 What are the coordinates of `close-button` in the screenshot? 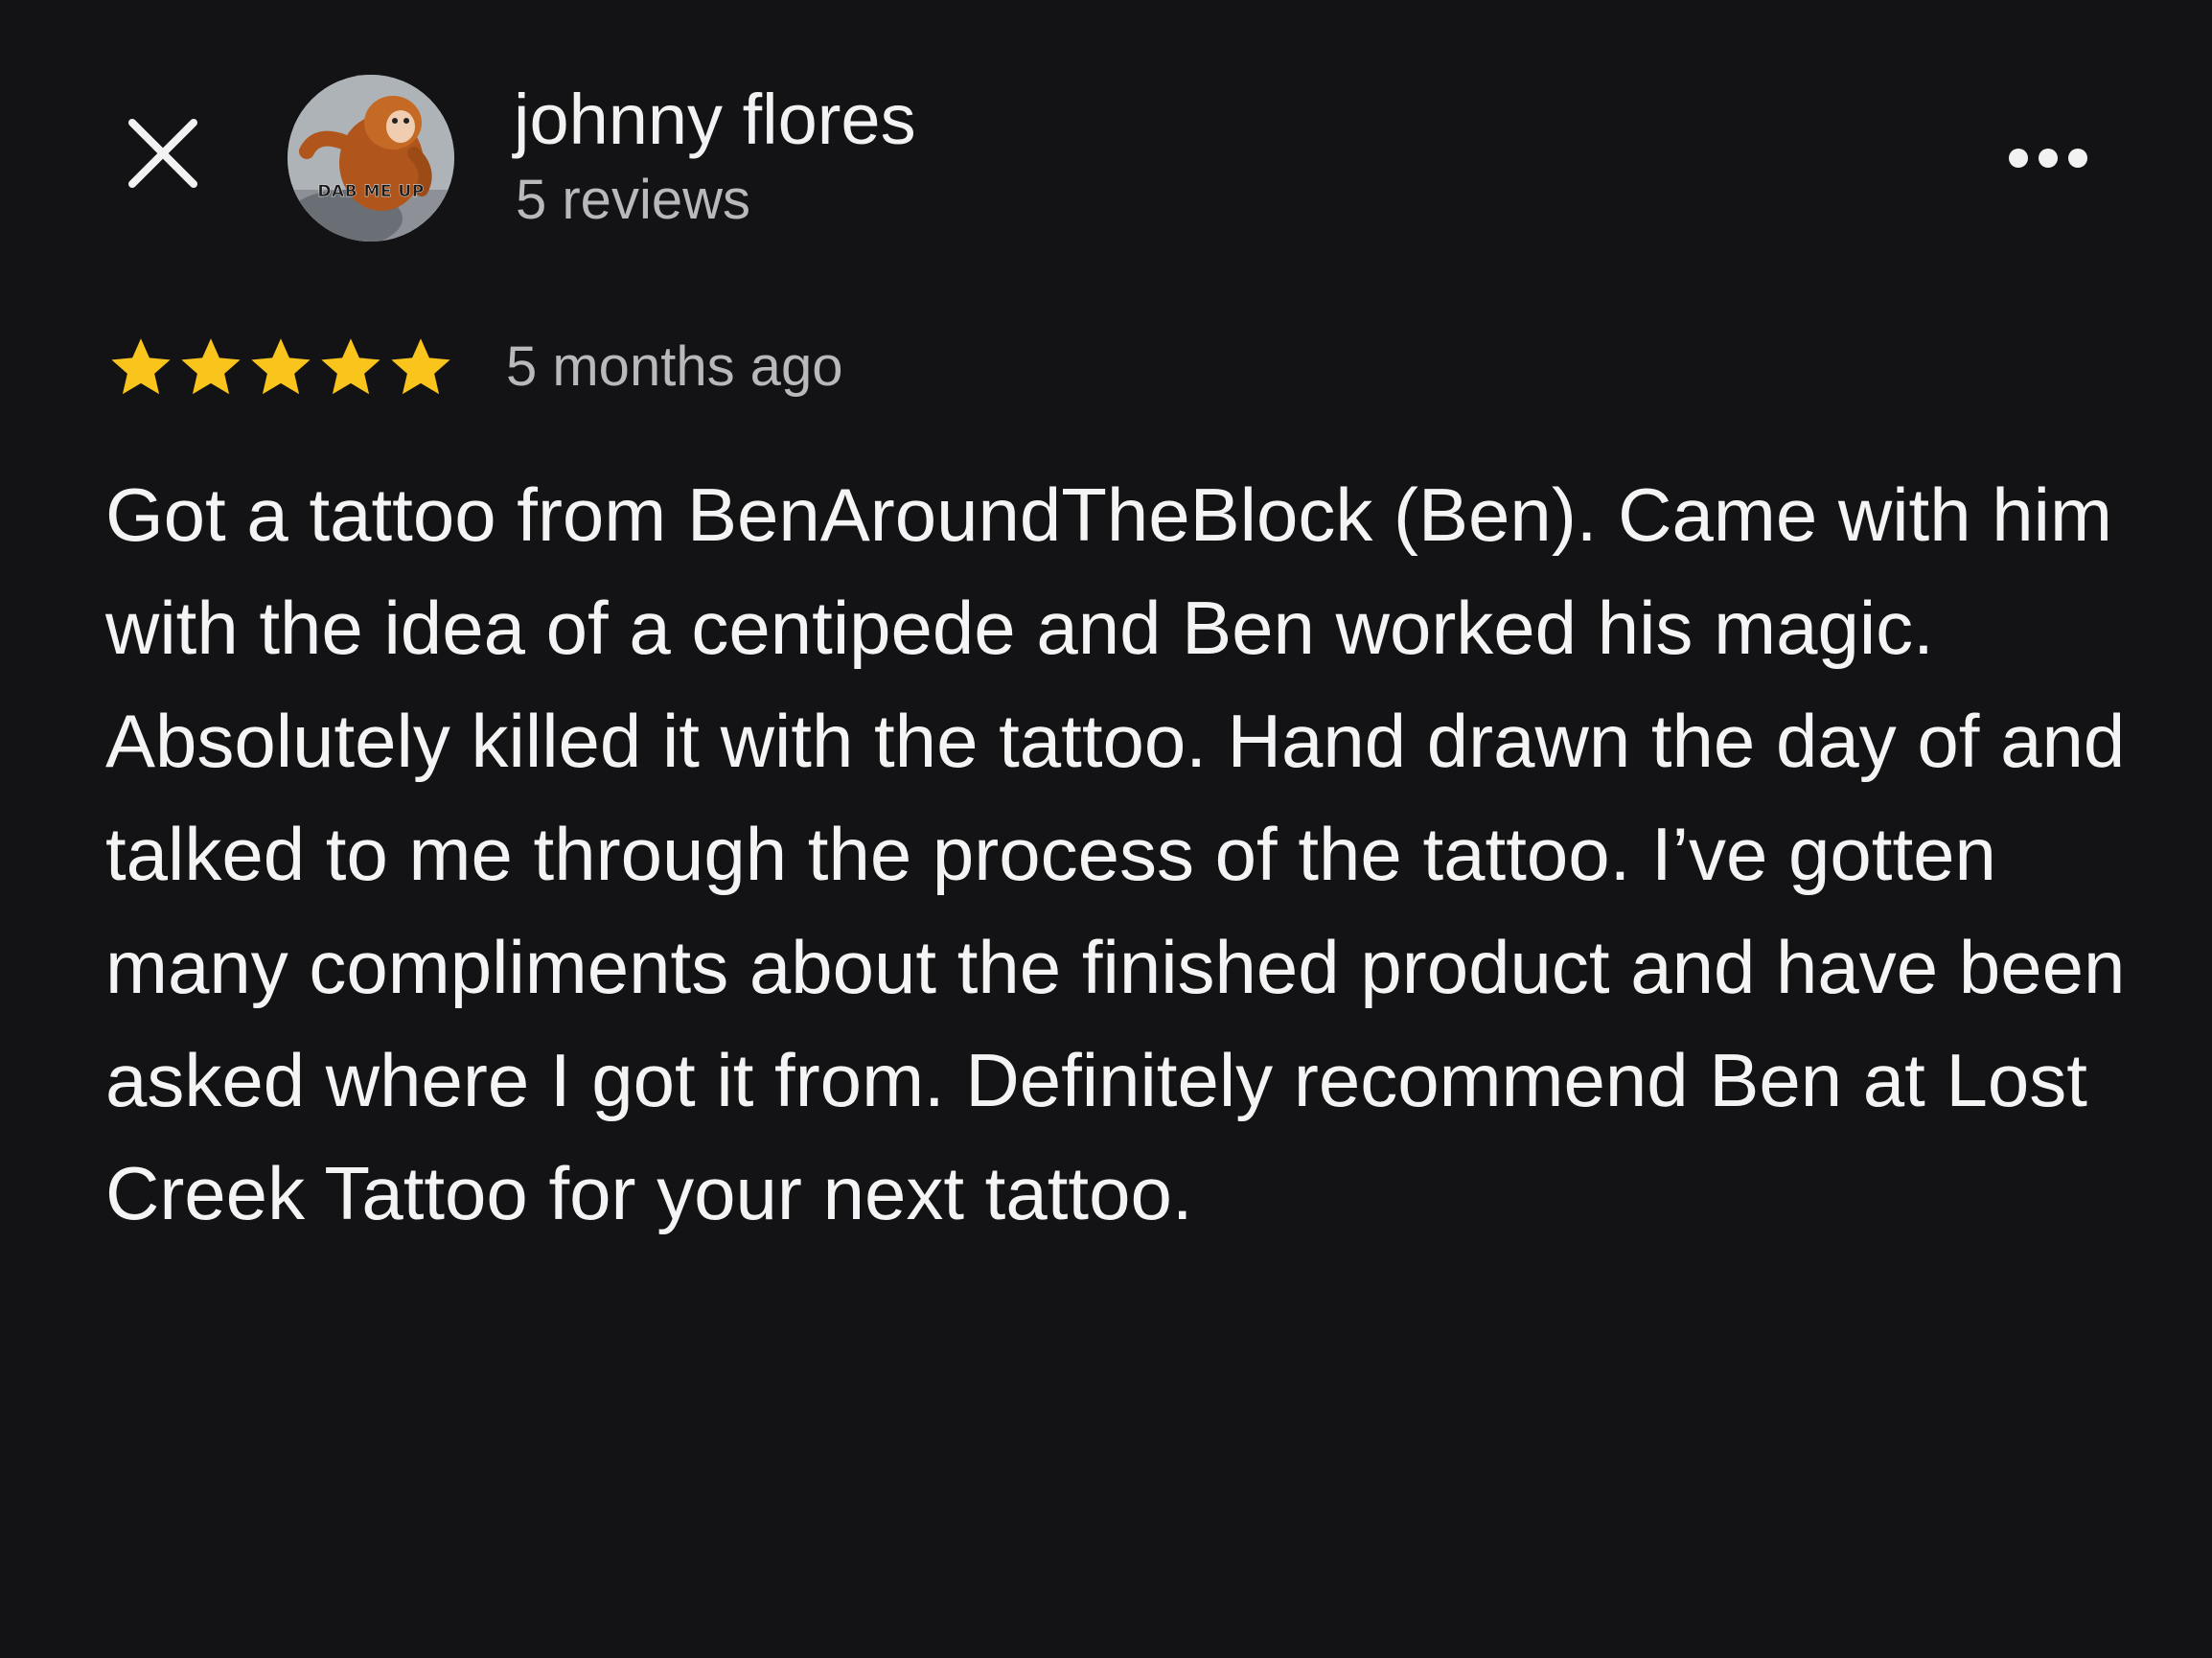 It's located at (163, 153).